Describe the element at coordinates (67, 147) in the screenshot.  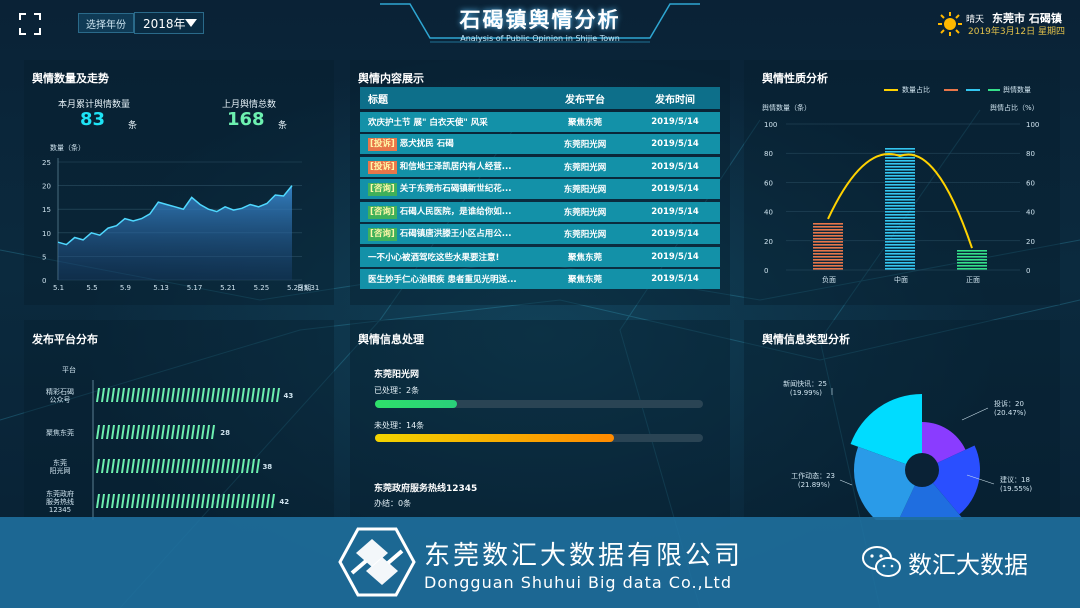
I see `trend-ylabel: 数量（条）` at that location.